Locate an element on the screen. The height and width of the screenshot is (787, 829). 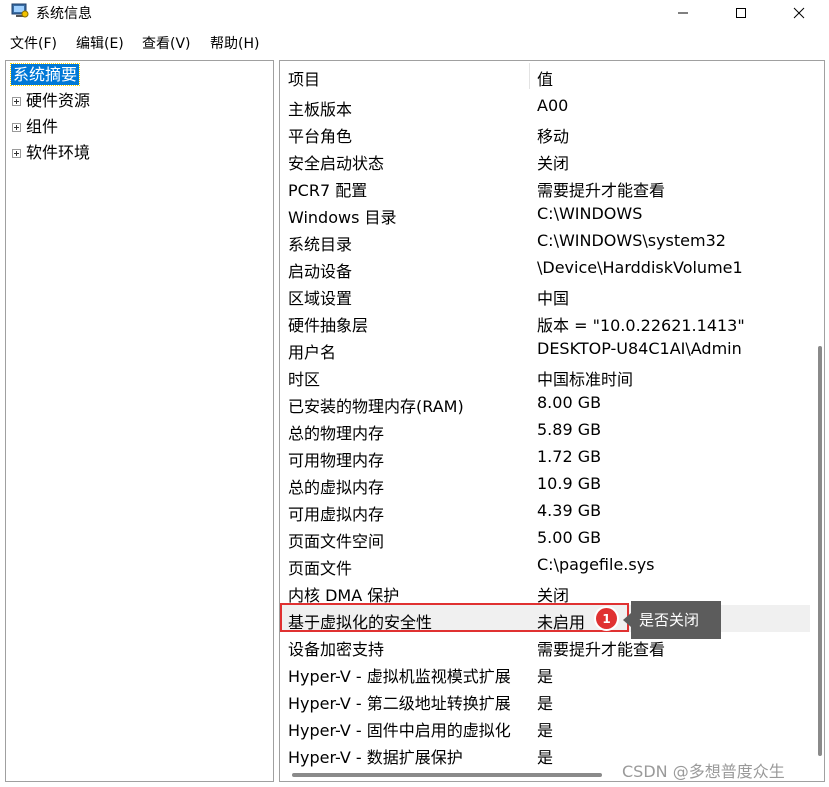
tree-item-hardware-resources: 硬件资源 is located at coordinates (51, 101).